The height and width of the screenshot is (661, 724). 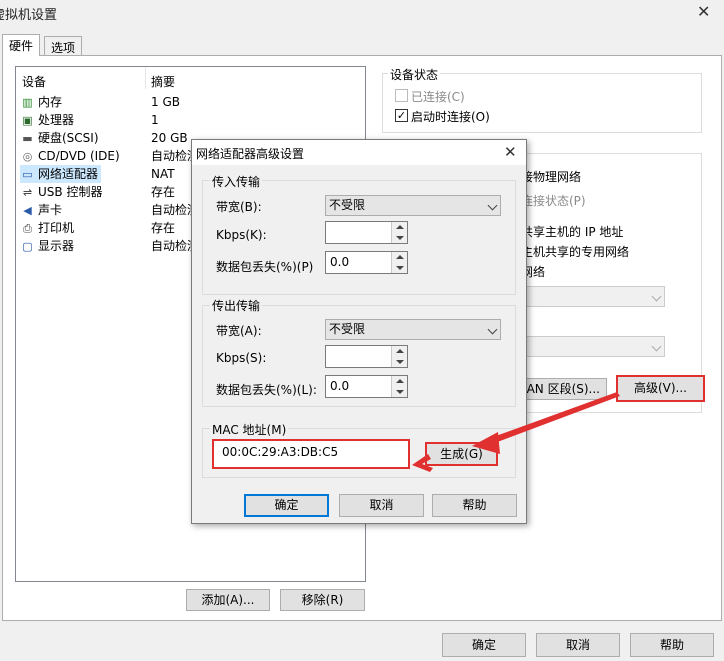 I want to click on memory-icon: ▥, so click(x=27, y=102).